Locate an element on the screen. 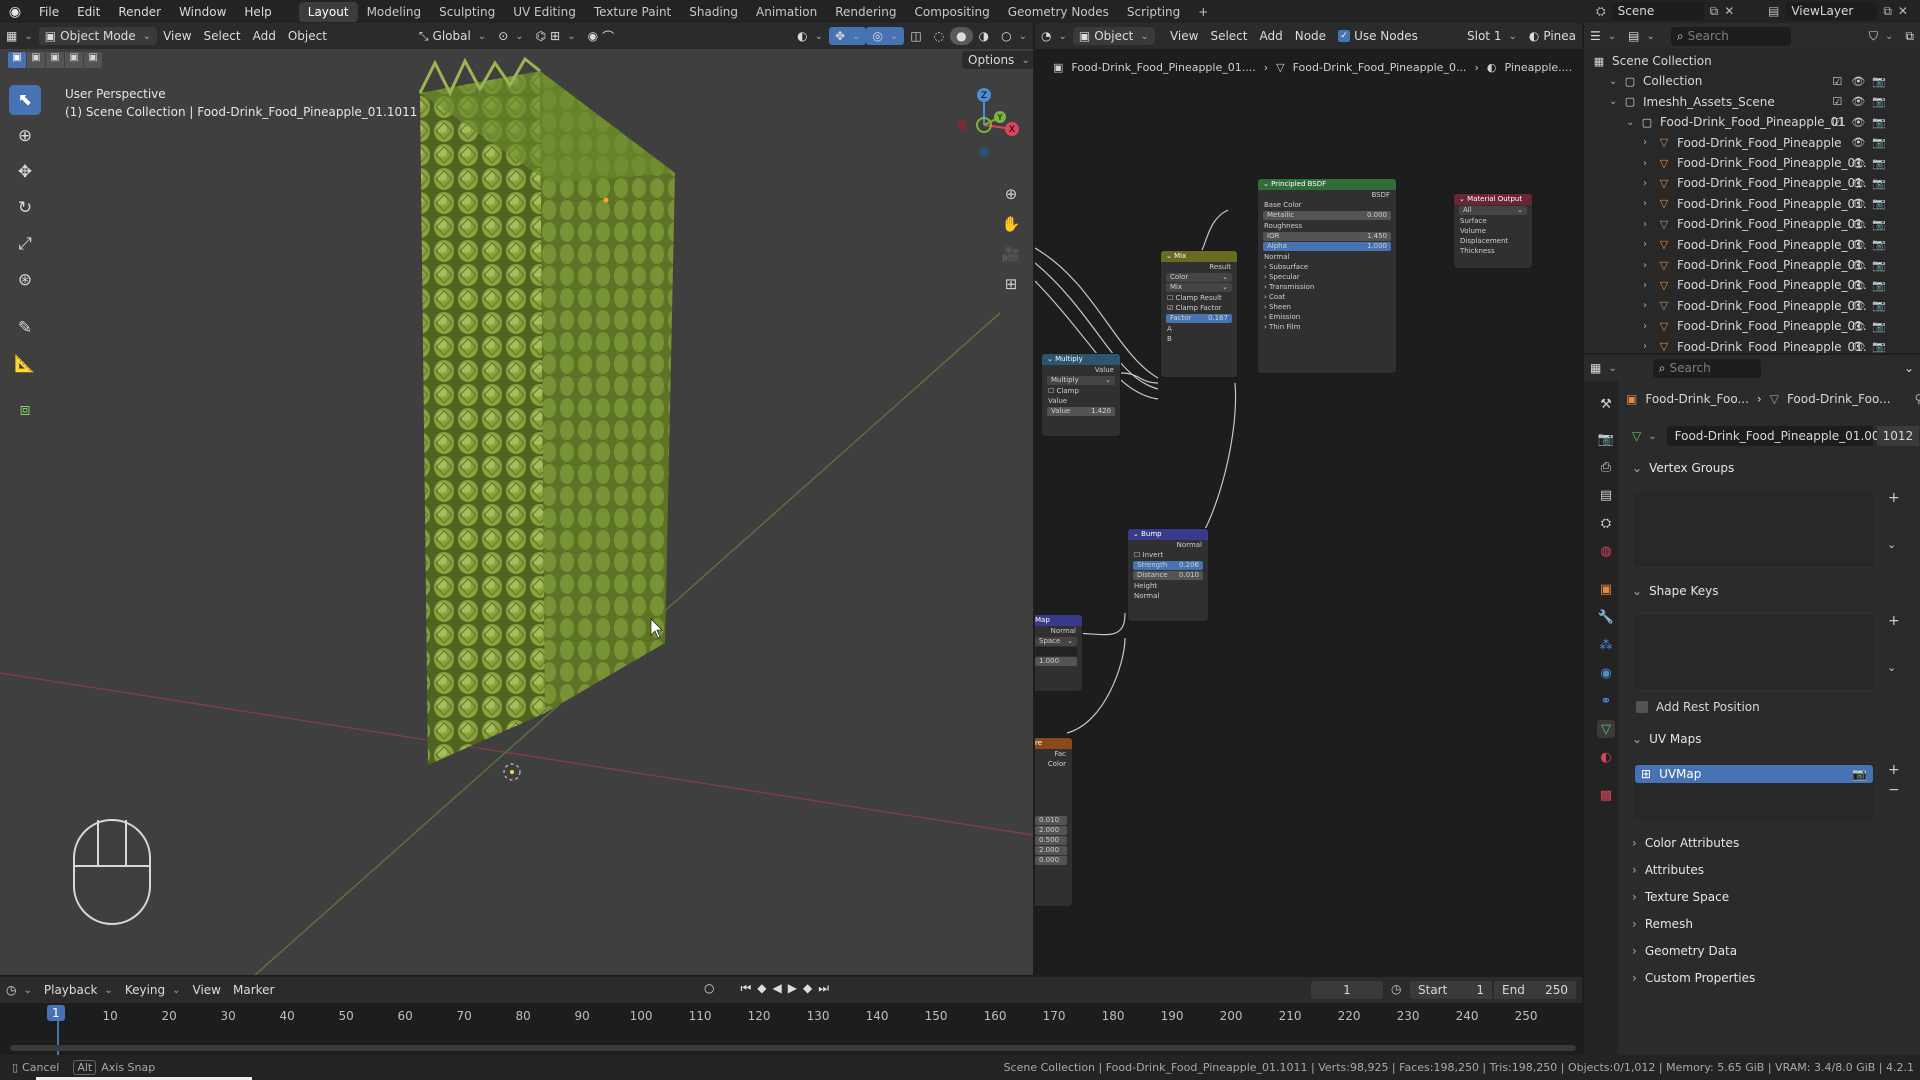 The image size is (1920, 1080). snap-dropdown: ⌬ ⊞ is located at coordinates (556, 36).